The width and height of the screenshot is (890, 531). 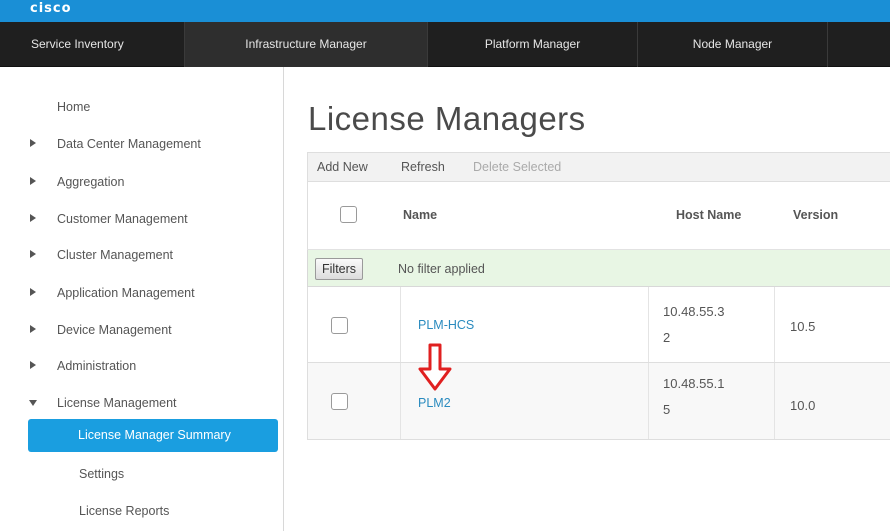 I want to click on filter-status: No filter applied, so click(x=441, y=269).